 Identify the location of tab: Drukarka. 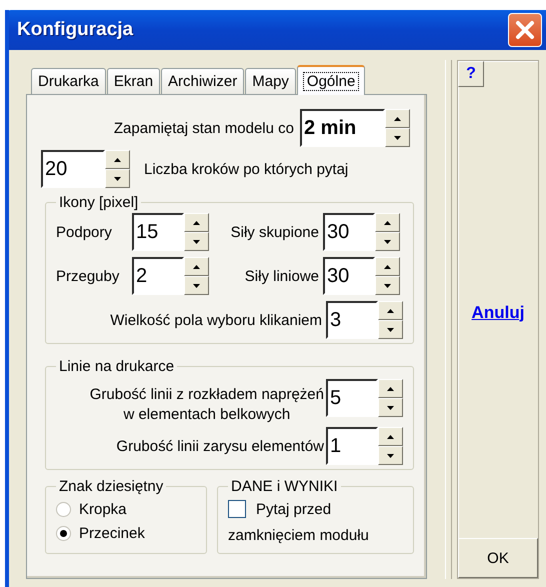
(68, 81).